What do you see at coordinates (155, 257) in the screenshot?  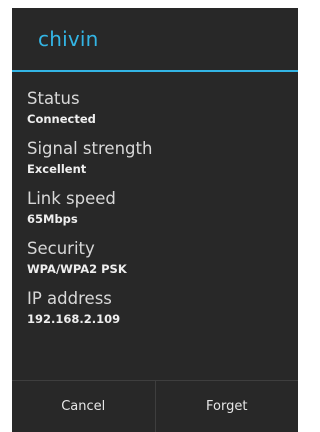 I see `detail-security: Security WPA/WPA2 PSK` at bounding box center [155, 257].